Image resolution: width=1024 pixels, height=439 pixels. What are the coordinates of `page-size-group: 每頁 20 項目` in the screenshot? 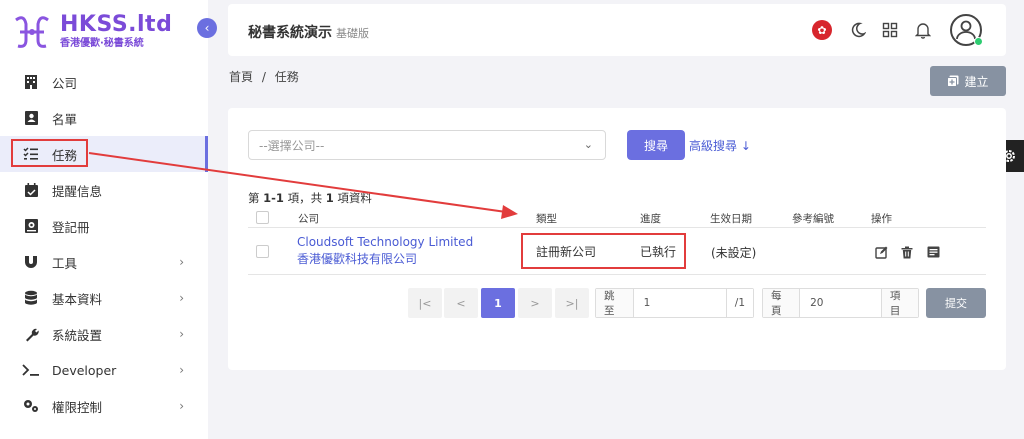 It's located at (840, 303).